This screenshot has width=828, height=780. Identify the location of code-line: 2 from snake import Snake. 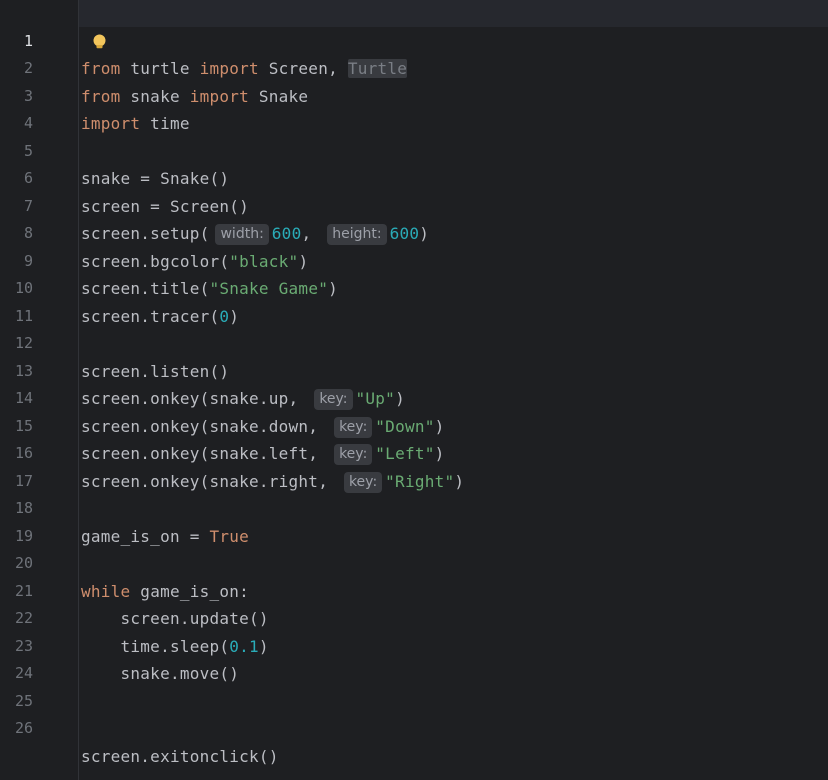
(414, 67).